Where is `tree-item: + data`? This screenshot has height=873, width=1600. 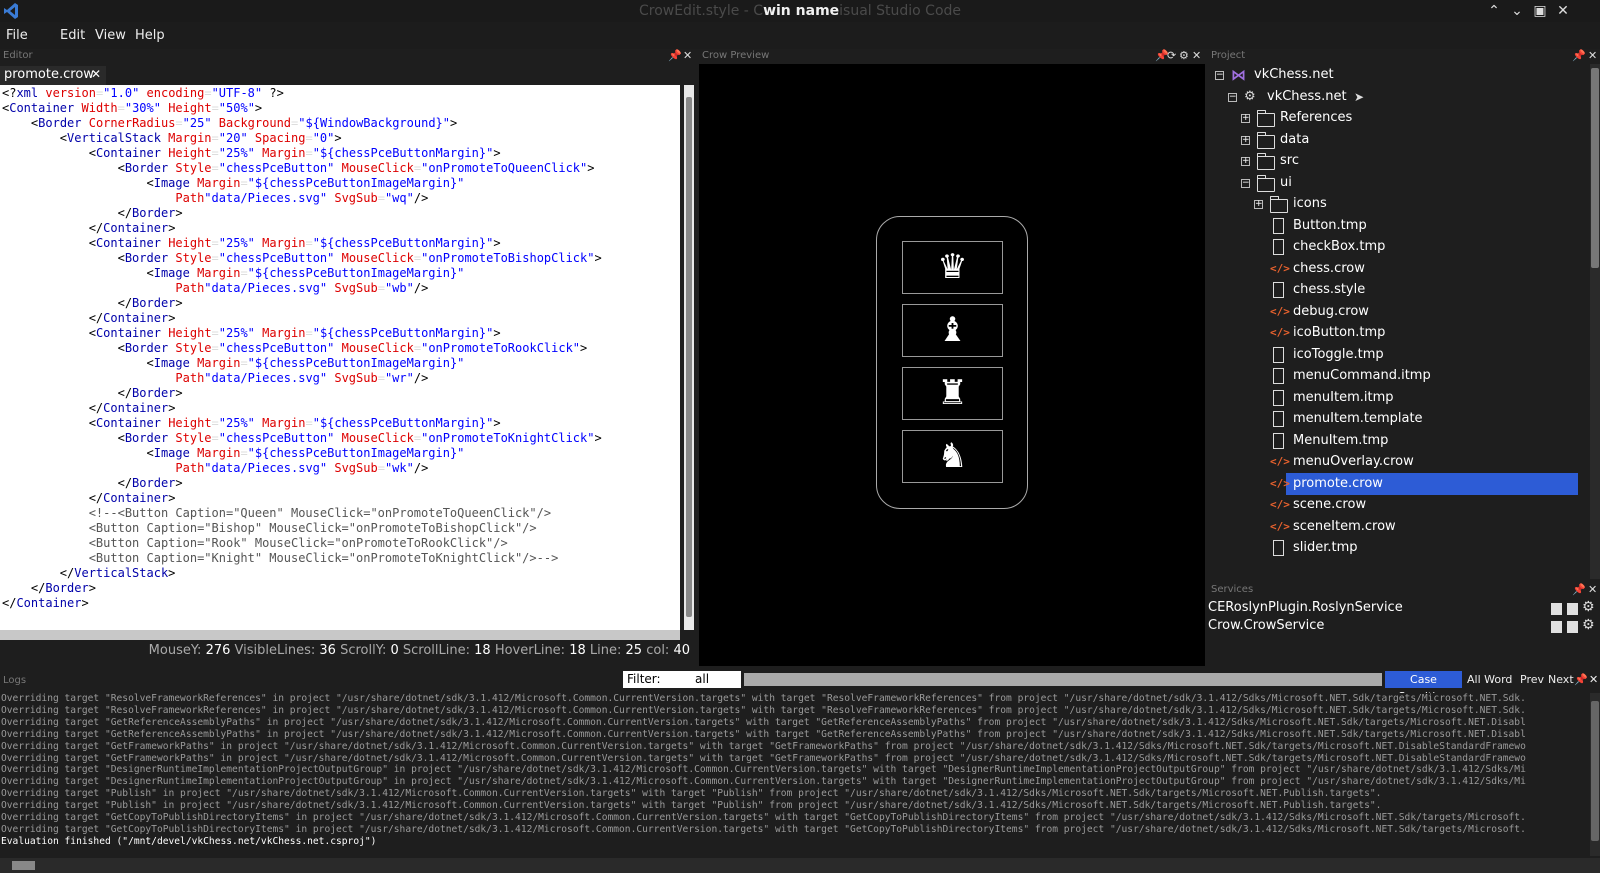 tree-item: + data is located at coordinates (1397, 140).